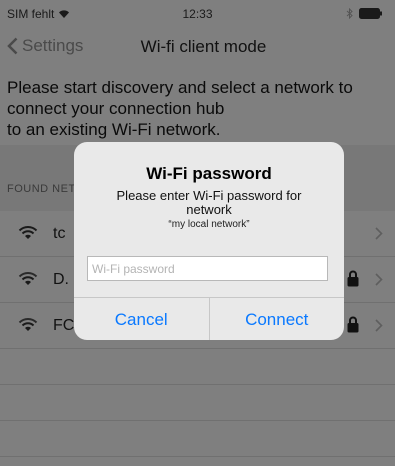 This screenshot has width=395, height=466. I want to click on dialog-message-line: Please enter Wi-Fi password for, so click(209, 195).